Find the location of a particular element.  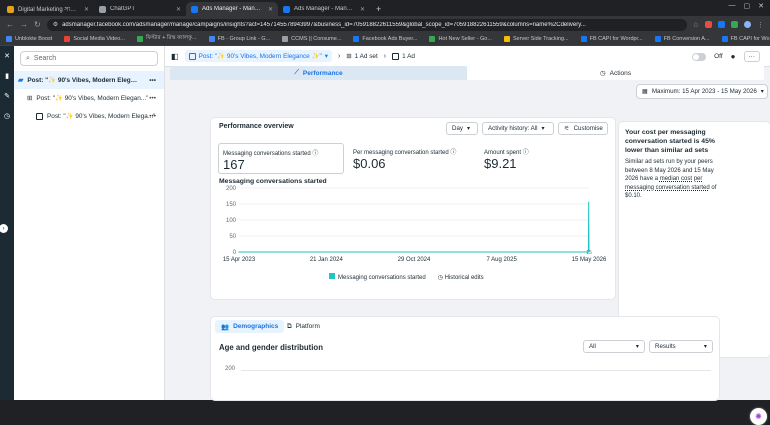

profile-avatar is located at coordinates (747, 24).